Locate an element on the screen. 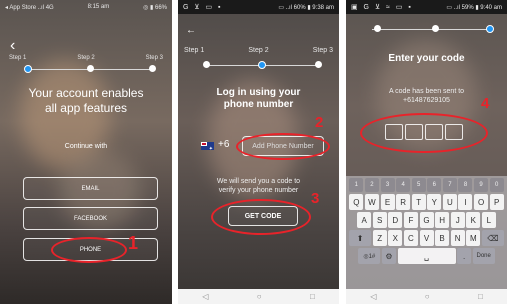  shift-key-icon: ⬆ is located at coordinates (360, 238).